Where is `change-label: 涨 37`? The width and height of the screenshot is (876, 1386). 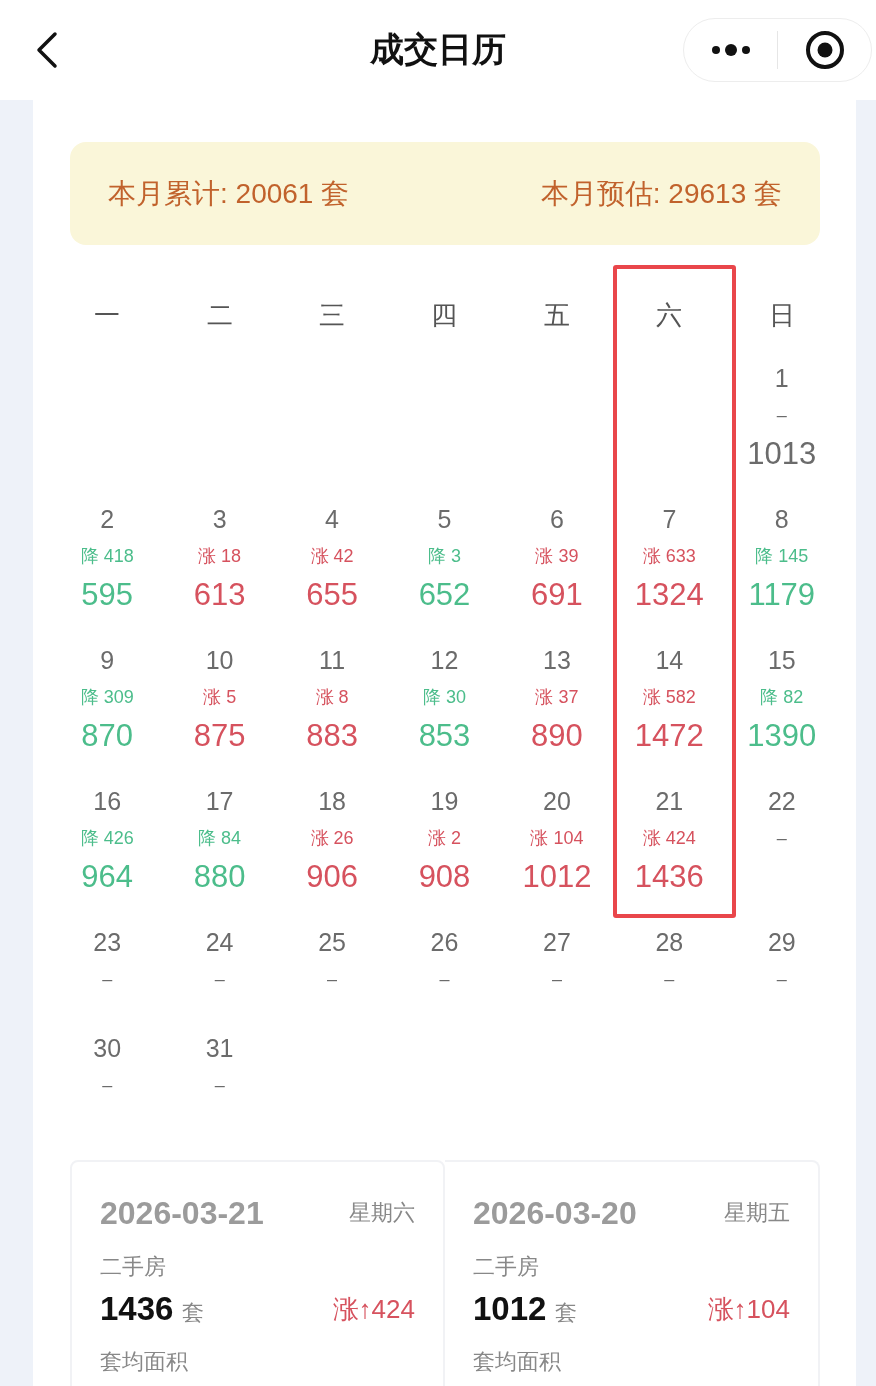
change-label: 涨 37 is located at coordinates (557, 697).